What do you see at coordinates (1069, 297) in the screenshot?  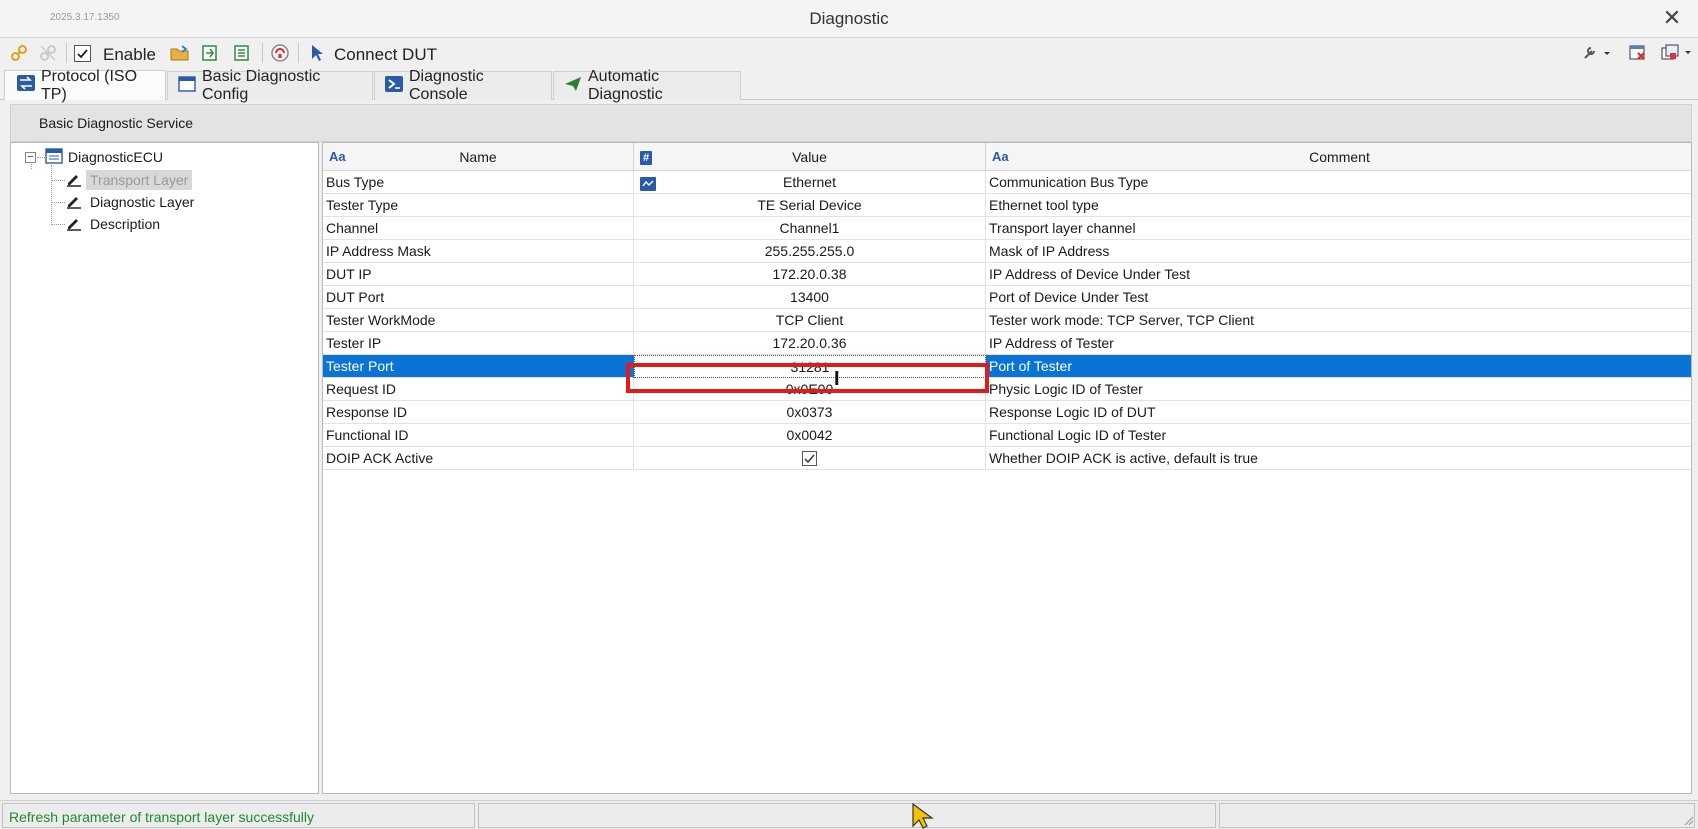 I see `cell-comment: Port of Device Under Test` at bounding box center [1069, 297].